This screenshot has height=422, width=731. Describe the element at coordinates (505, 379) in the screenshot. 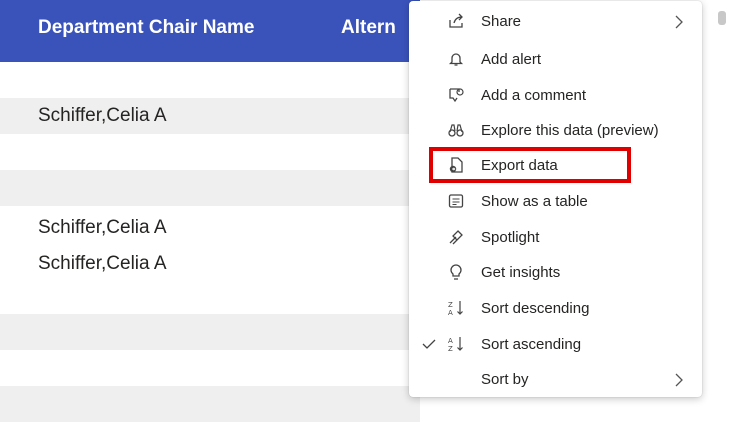

I see `menu-item-label: Sort by` at that location.